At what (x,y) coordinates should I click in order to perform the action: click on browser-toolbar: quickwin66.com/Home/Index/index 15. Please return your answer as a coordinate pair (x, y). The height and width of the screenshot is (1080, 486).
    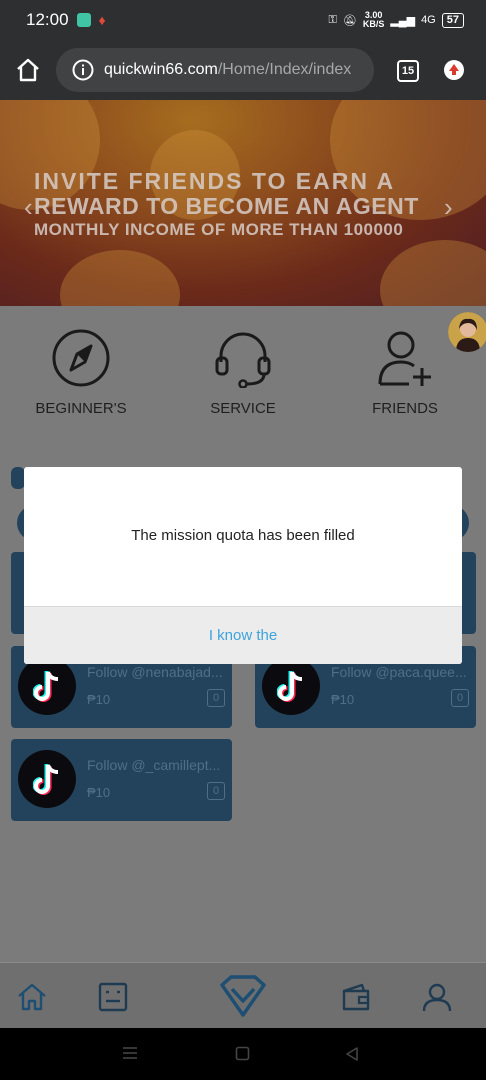
    Looking at the image, I should click on (243, 70).